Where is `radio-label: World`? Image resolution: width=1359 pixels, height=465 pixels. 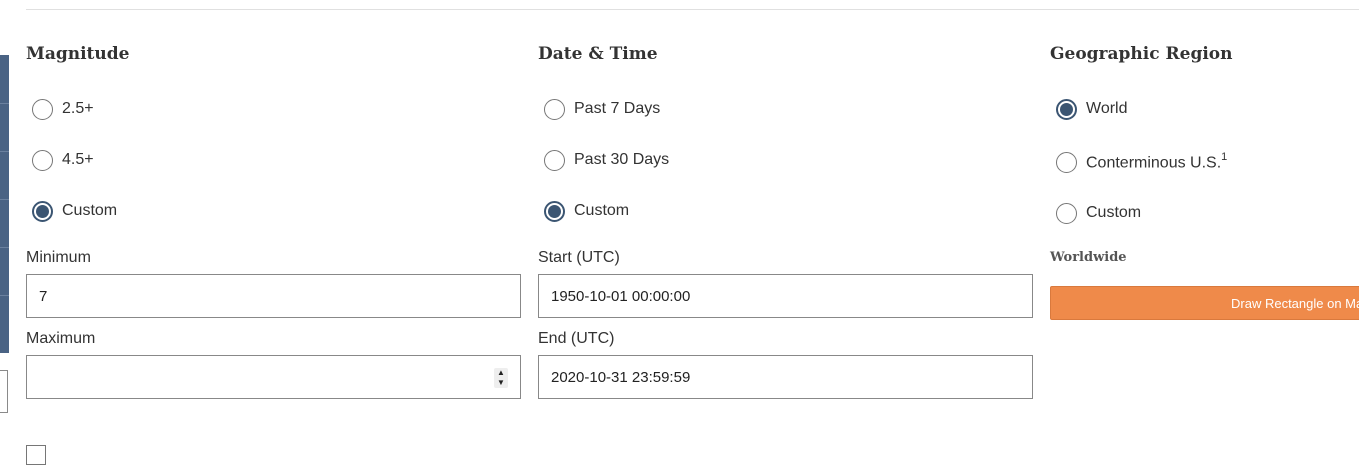
radio-label: World is located at coordinates (1107, 108).